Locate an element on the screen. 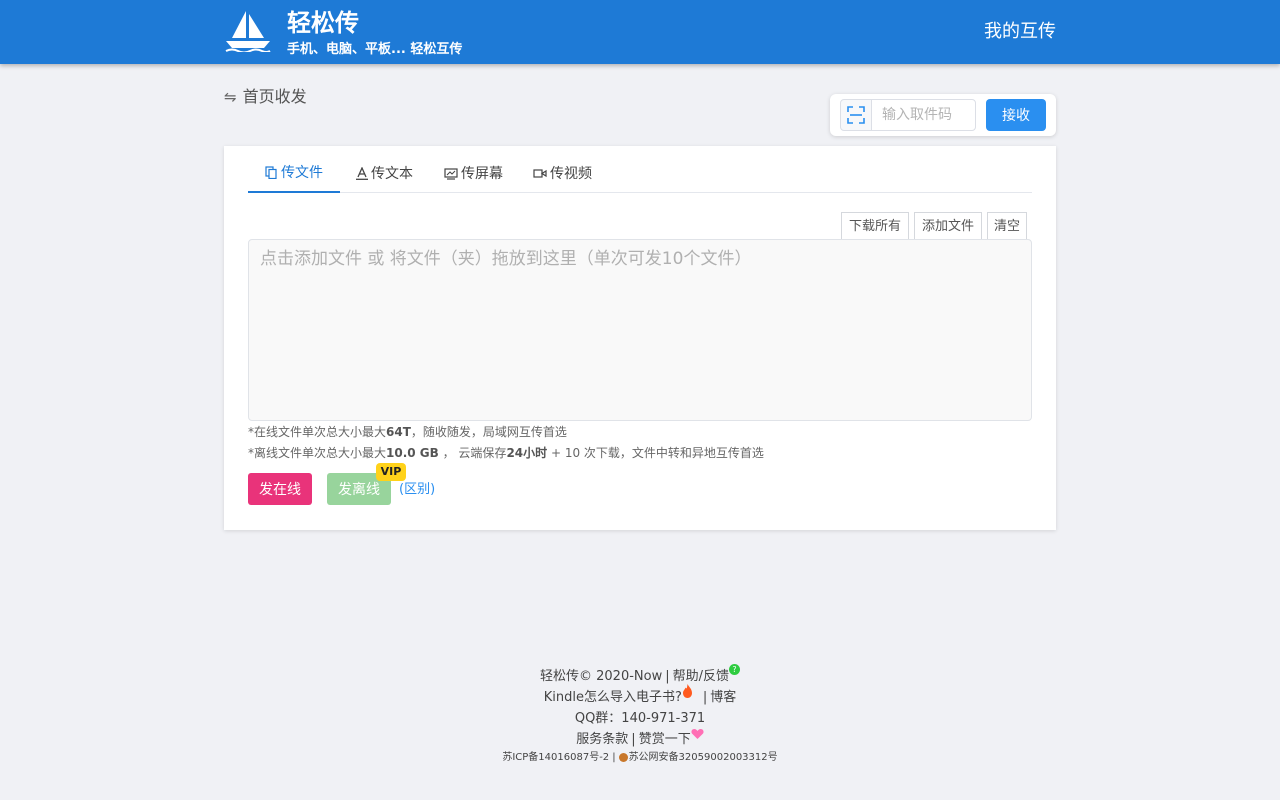  tab-send-screen: 传屏幕 is located at coordinates (473, 173).